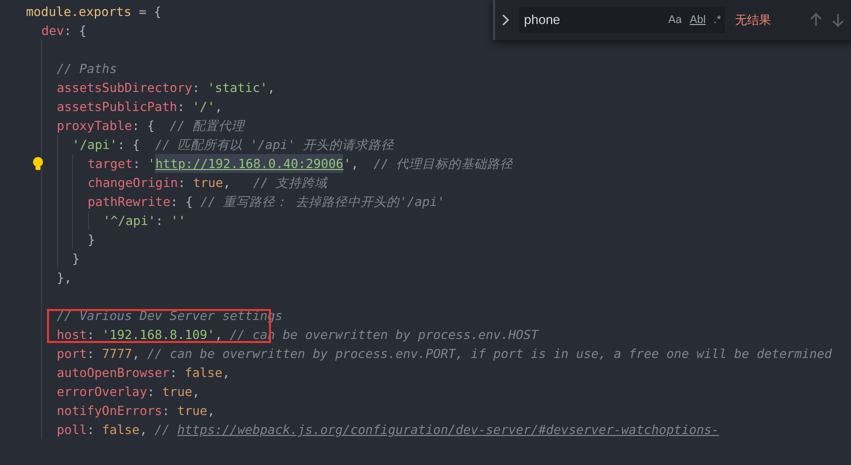  I want to click on arrow-down-icon, so click(838, 20).